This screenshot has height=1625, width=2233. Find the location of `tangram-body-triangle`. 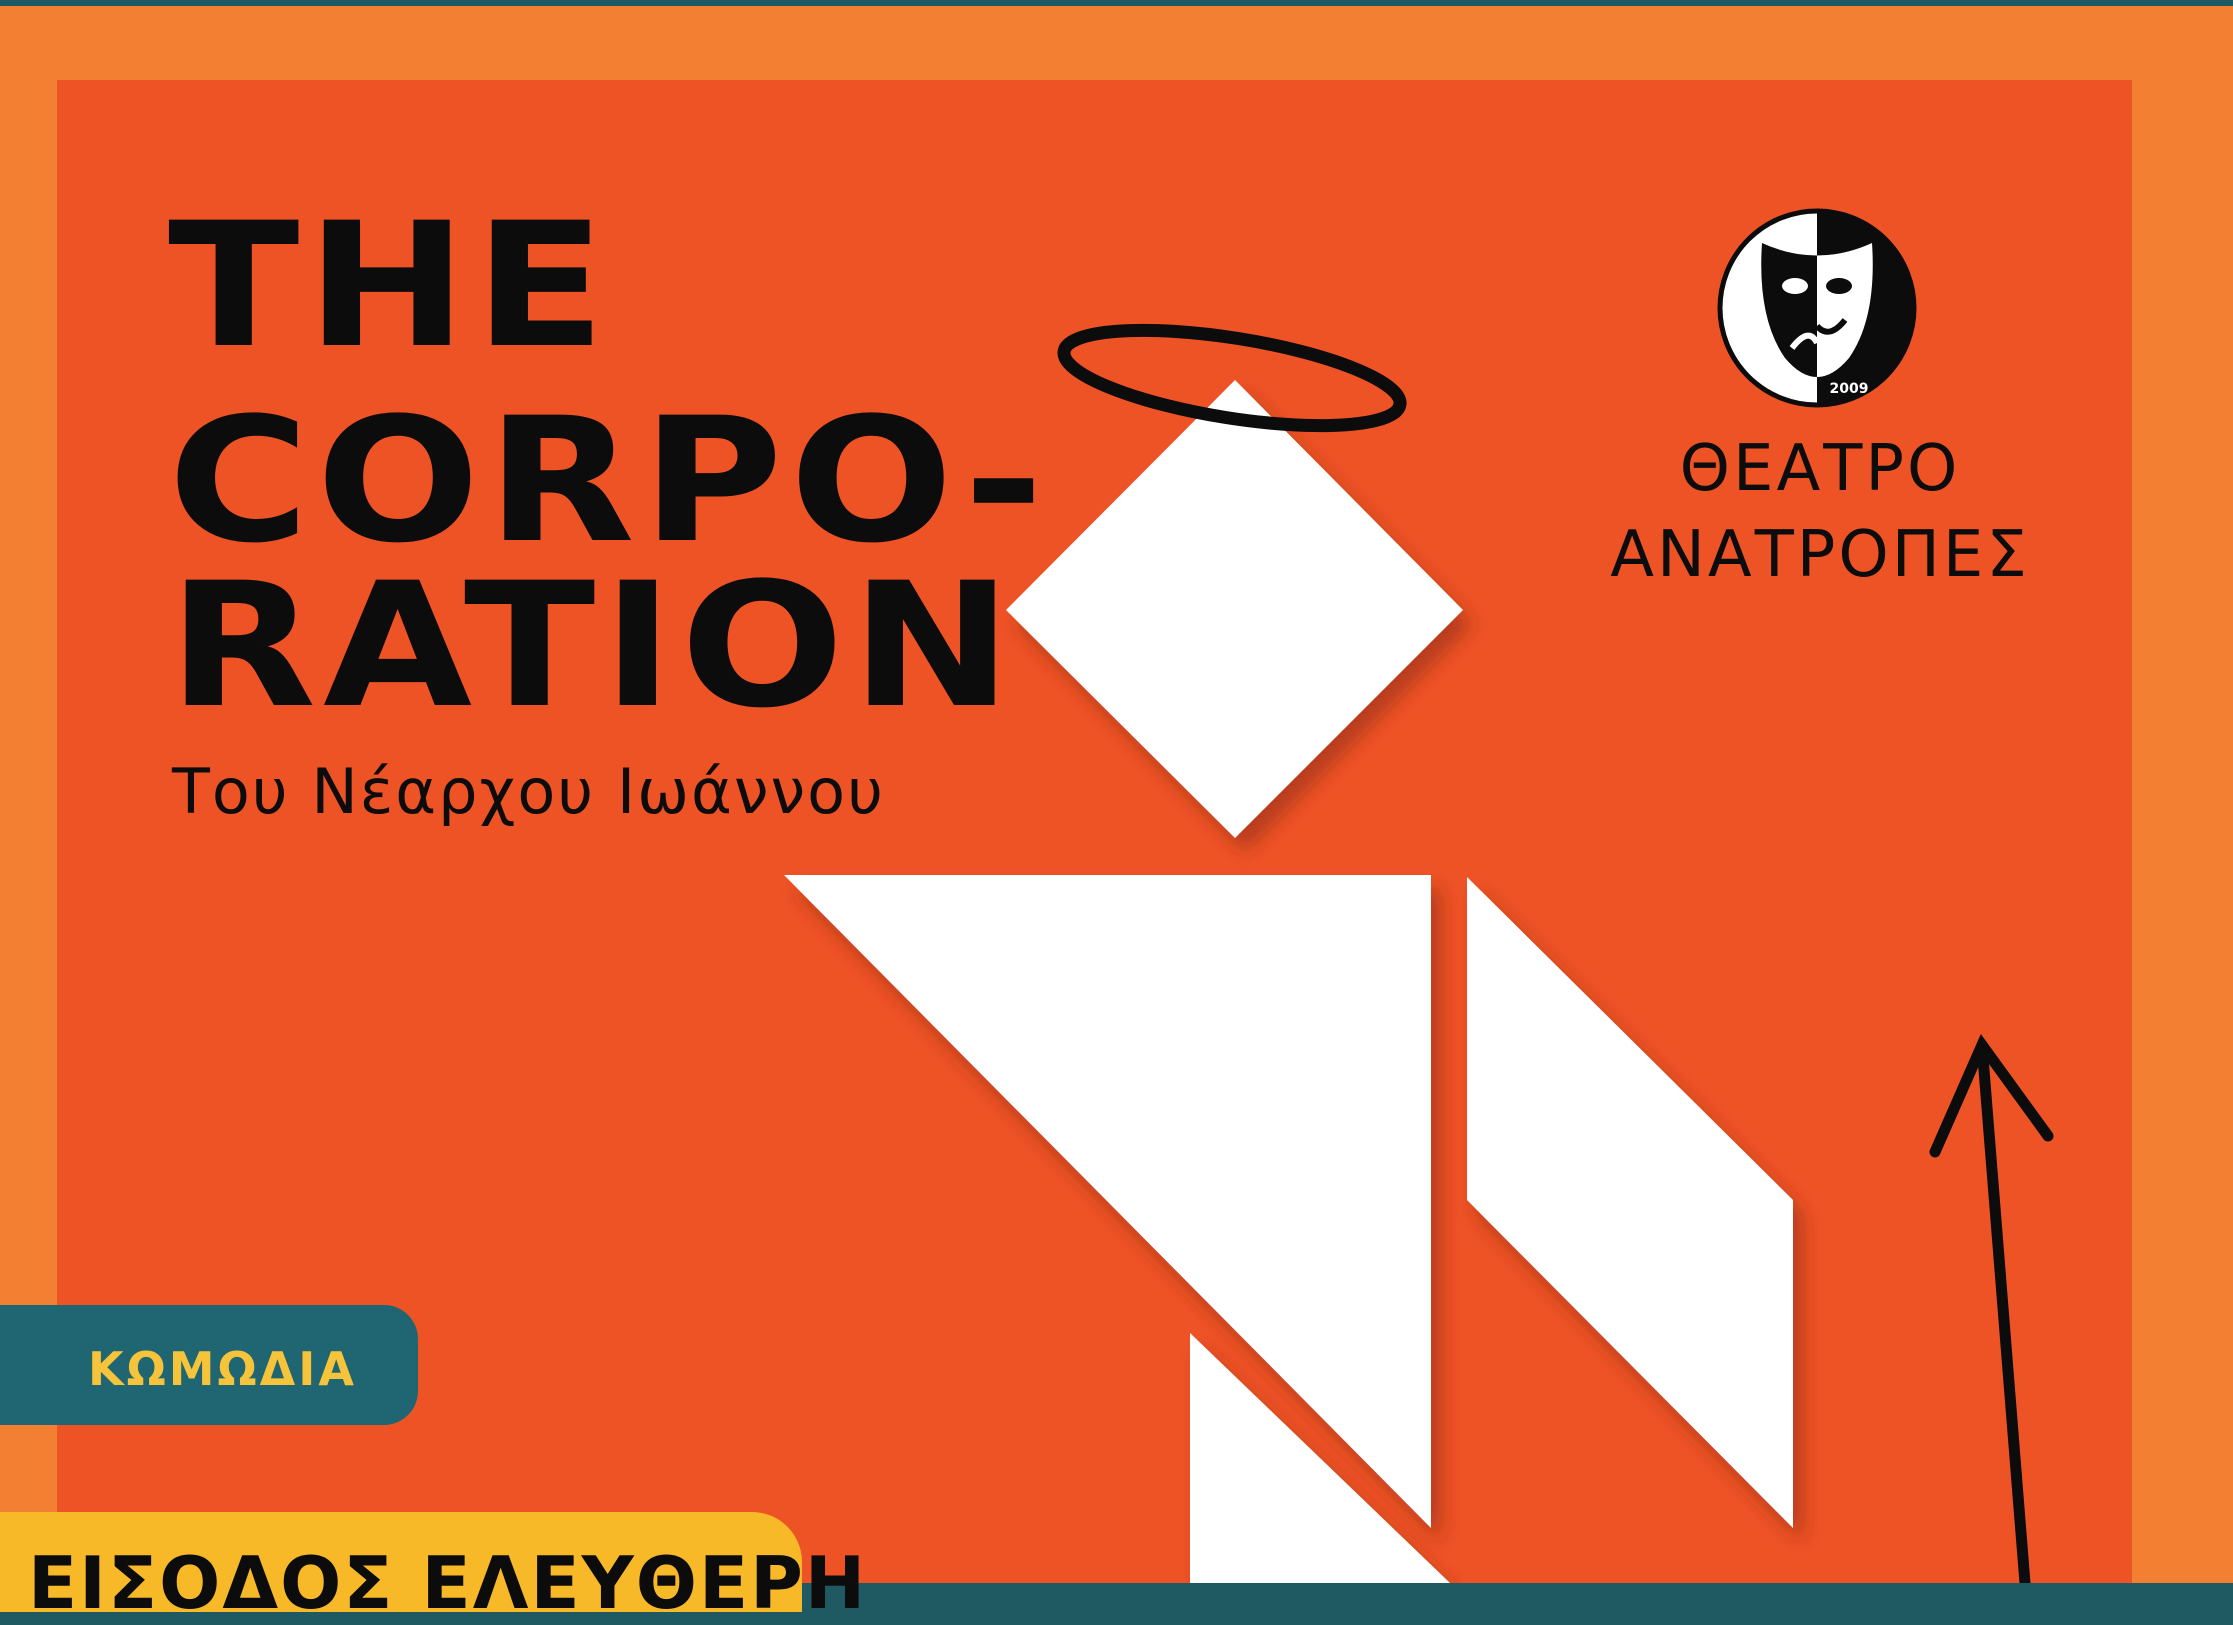

tangram-body-triangle is located at coordinates (1107, 1201).